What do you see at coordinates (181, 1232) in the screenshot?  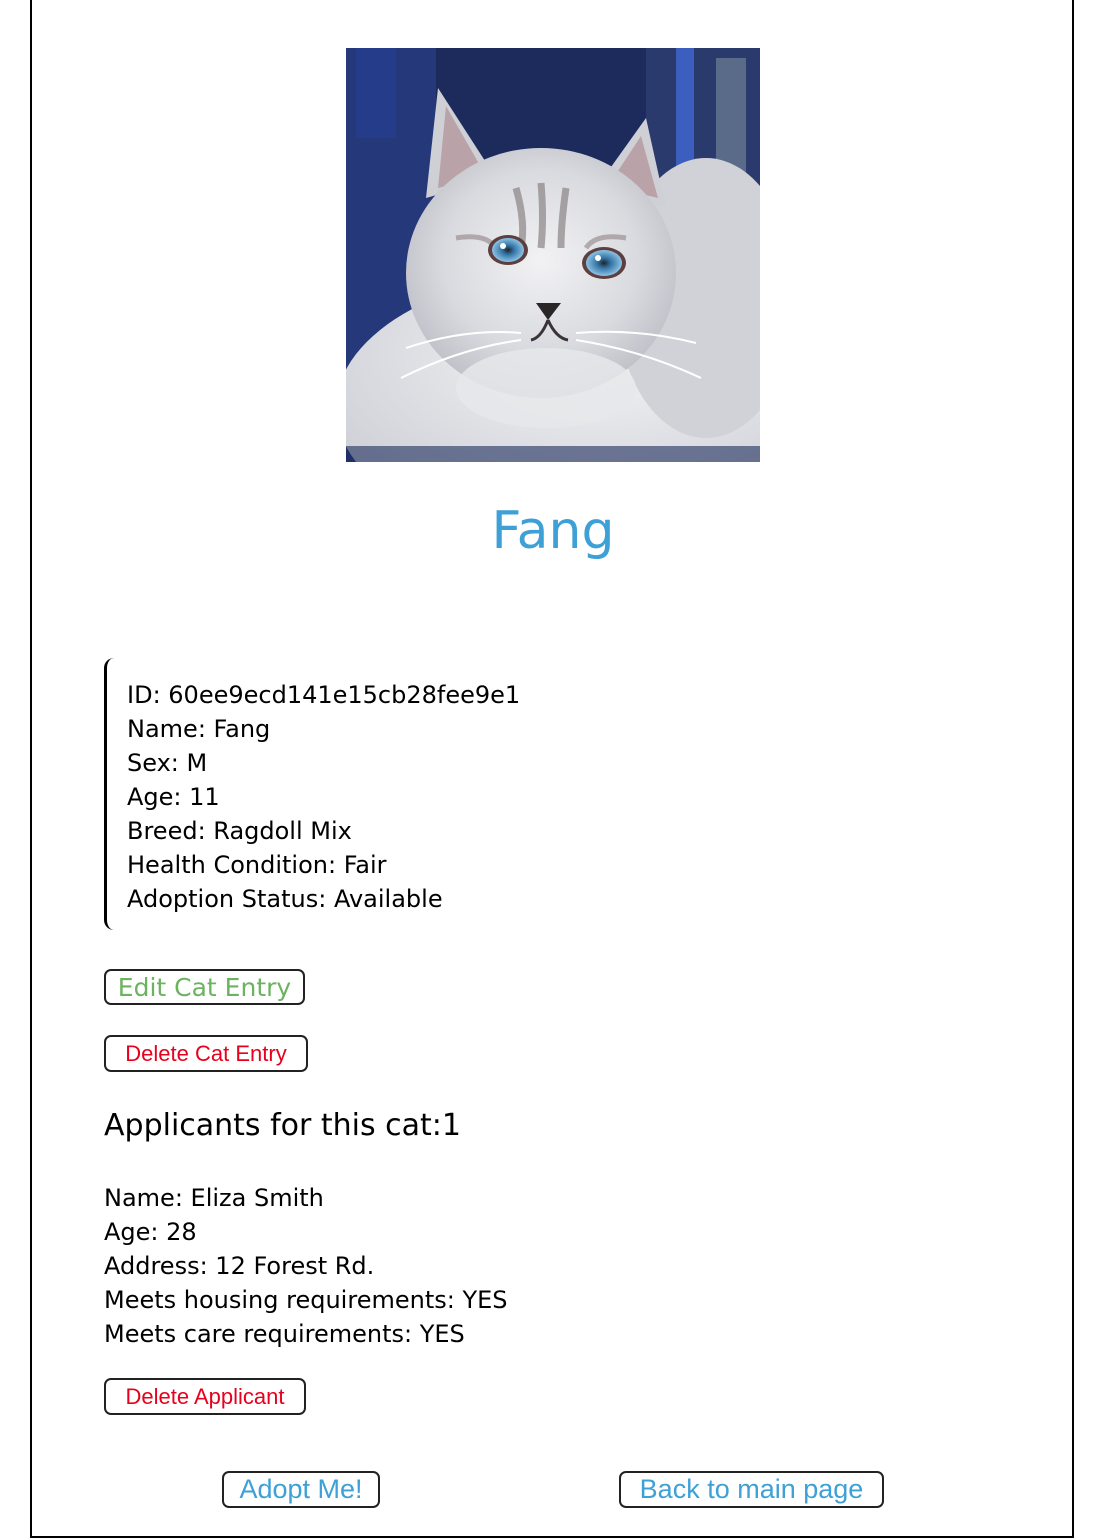 I see `applicant-value: 28` at bounding box center [181, 1232].